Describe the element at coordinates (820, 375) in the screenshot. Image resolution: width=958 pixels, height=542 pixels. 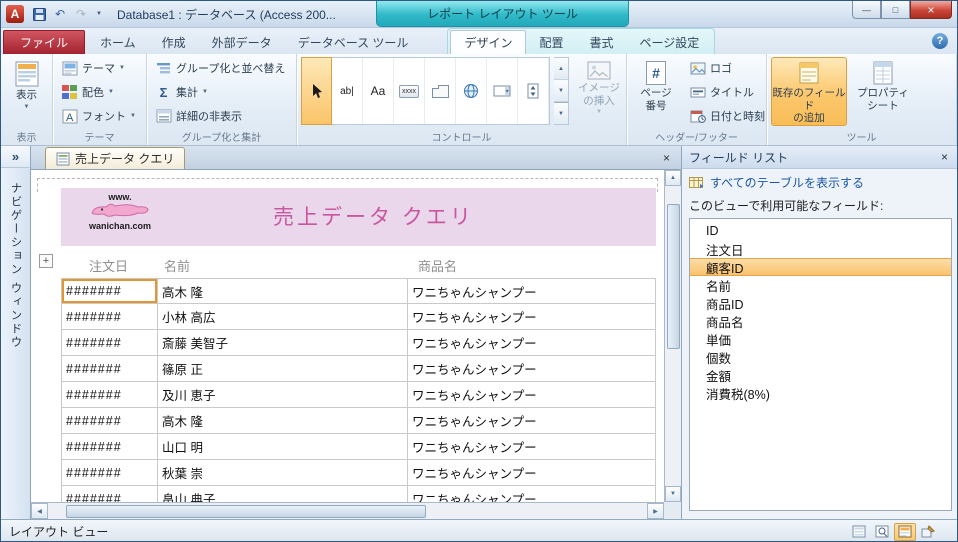
I see `field-item: 金額` at that location.